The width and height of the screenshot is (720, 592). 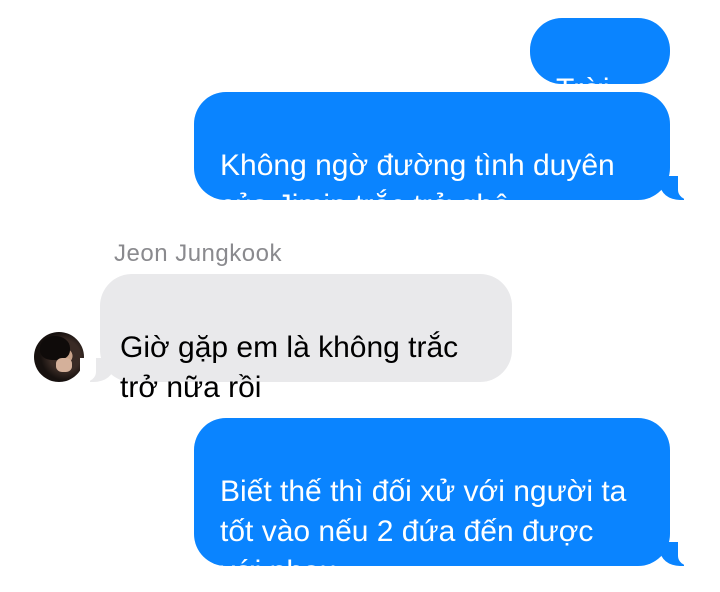 What do you see at coordinates (289, 367) in the screenshot?
I see `message-text: Giờ gặp em là không trắc trở nữa rồi` at bounding box center [289, 367].